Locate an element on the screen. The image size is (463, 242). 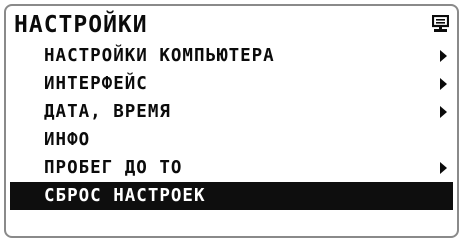
menu-item-info: ИНФО is located at coordinates (231, 140).